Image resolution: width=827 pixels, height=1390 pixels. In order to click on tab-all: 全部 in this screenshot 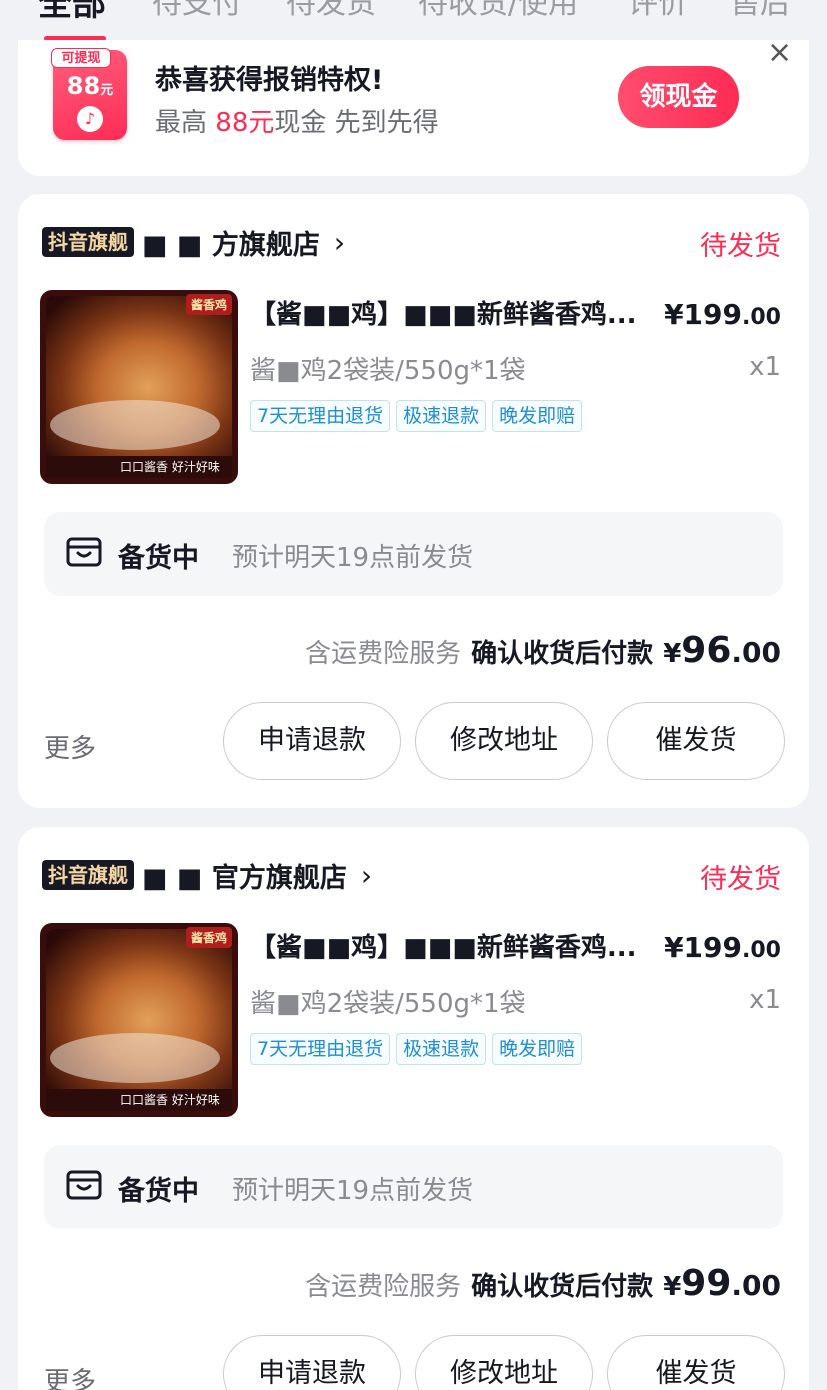, I will do `click(72, 12)`.